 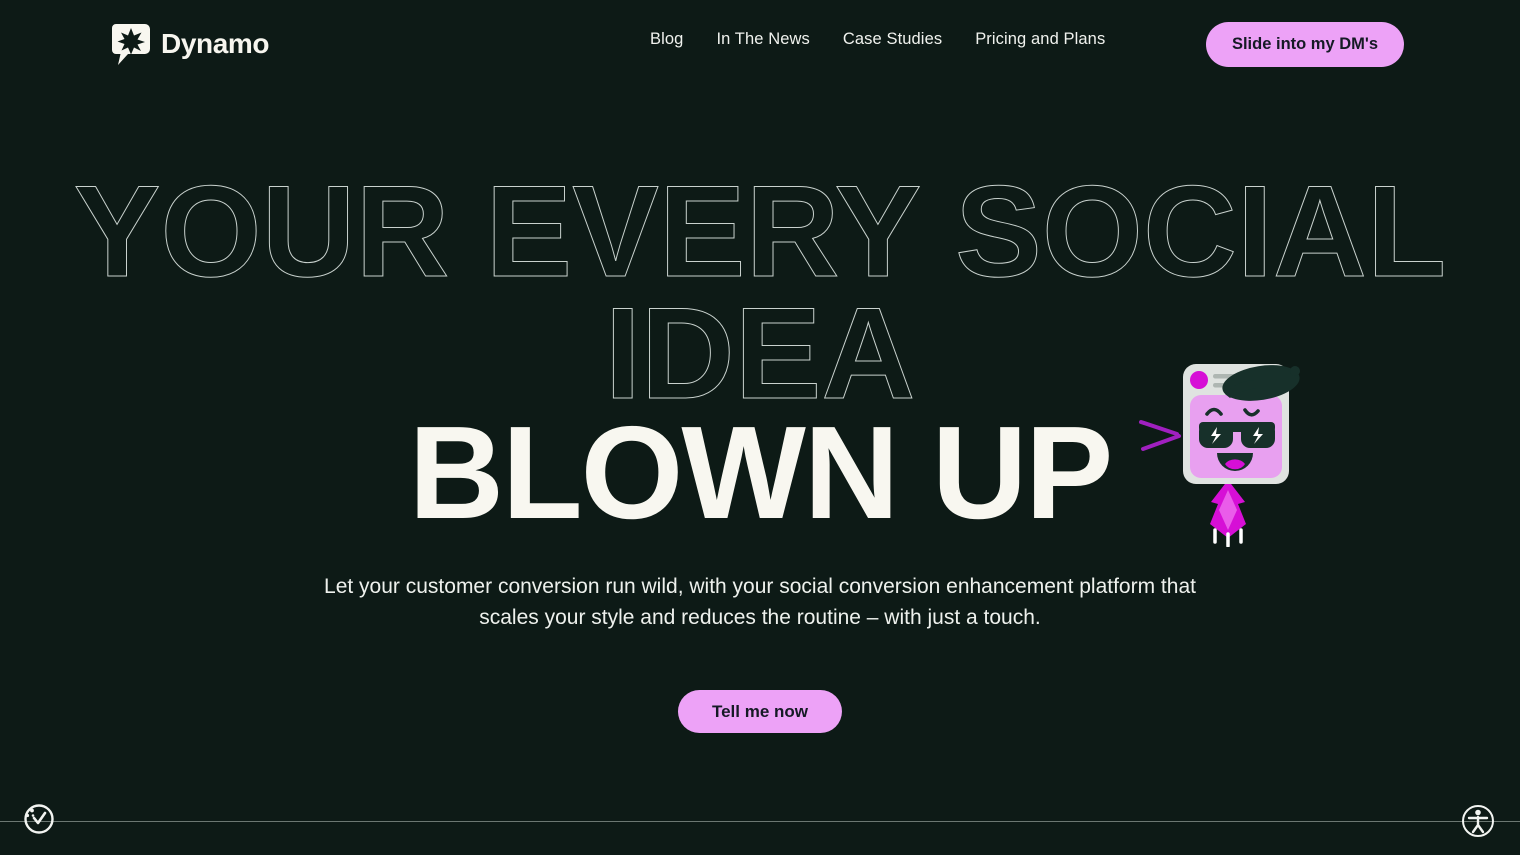 I want to click on post-avatar-icon, so click(x=1199, y=380).